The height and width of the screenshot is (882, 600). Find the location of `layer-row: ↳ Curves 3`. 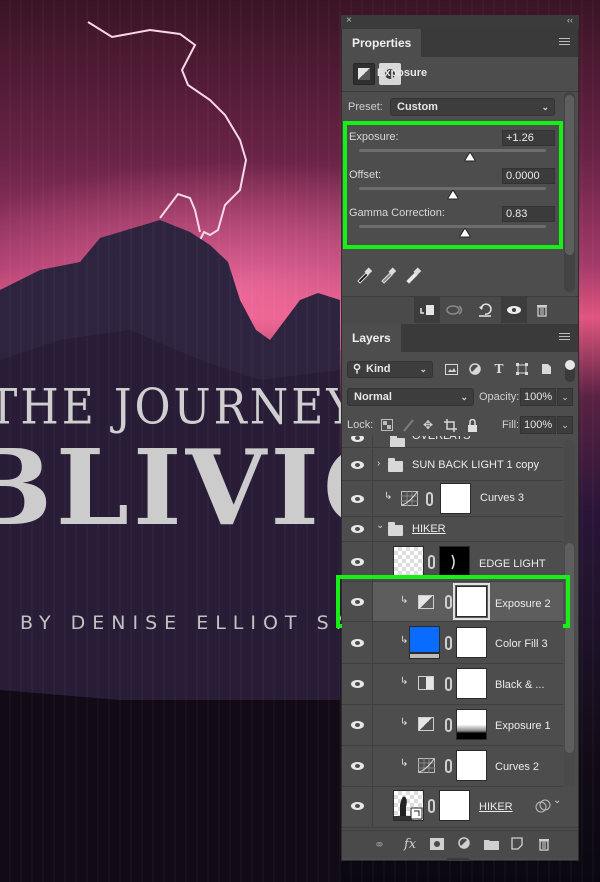

layer-row: ↳ Curves 3 is located at coordinates (452, 499).